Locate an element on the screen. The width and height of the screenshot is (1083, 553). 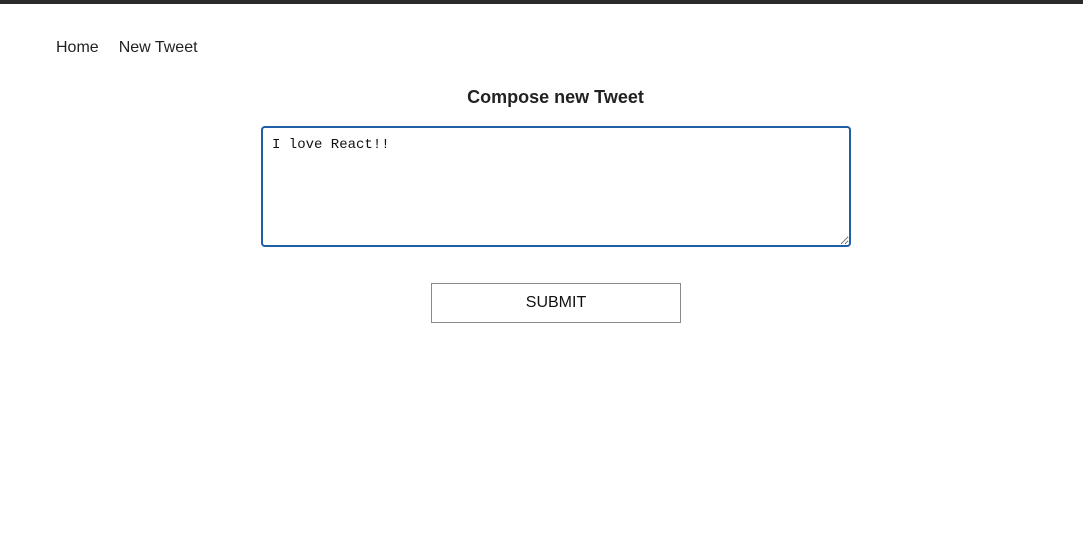
submit-button: SUBMIT is located at coordinates (556, 303).